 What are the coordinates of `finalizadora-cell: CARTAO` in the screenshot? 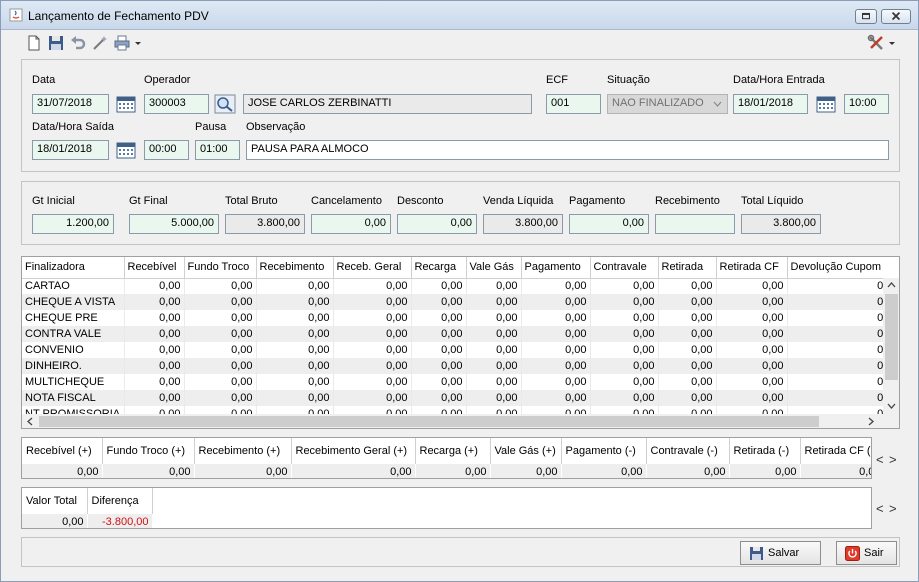 It's located at (73, 286).